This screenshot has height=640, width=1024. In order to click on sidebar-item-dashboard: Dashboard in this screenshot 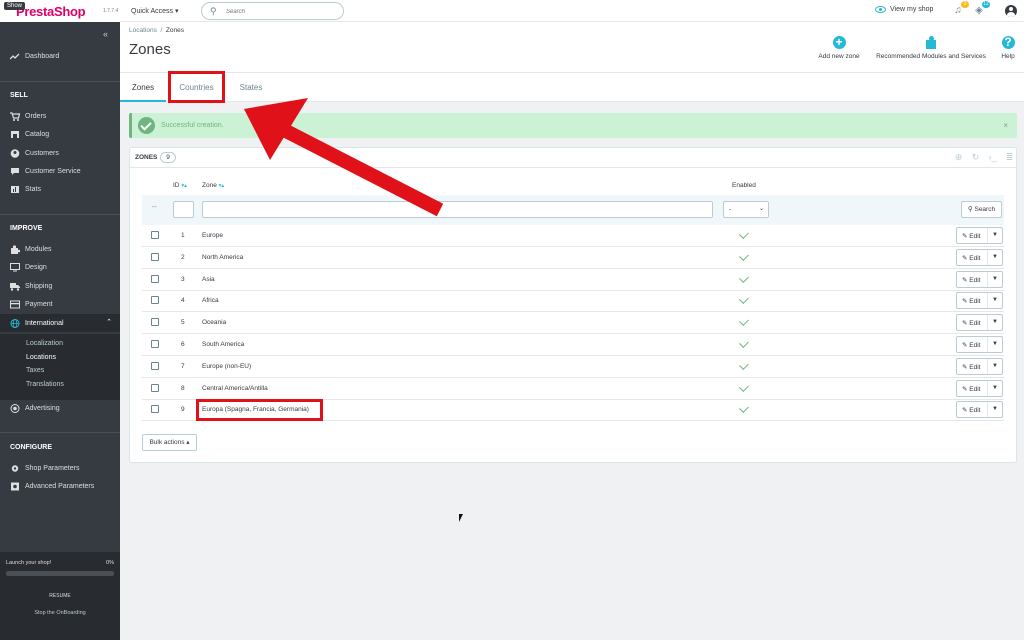, I will do `click(60, 56)`.